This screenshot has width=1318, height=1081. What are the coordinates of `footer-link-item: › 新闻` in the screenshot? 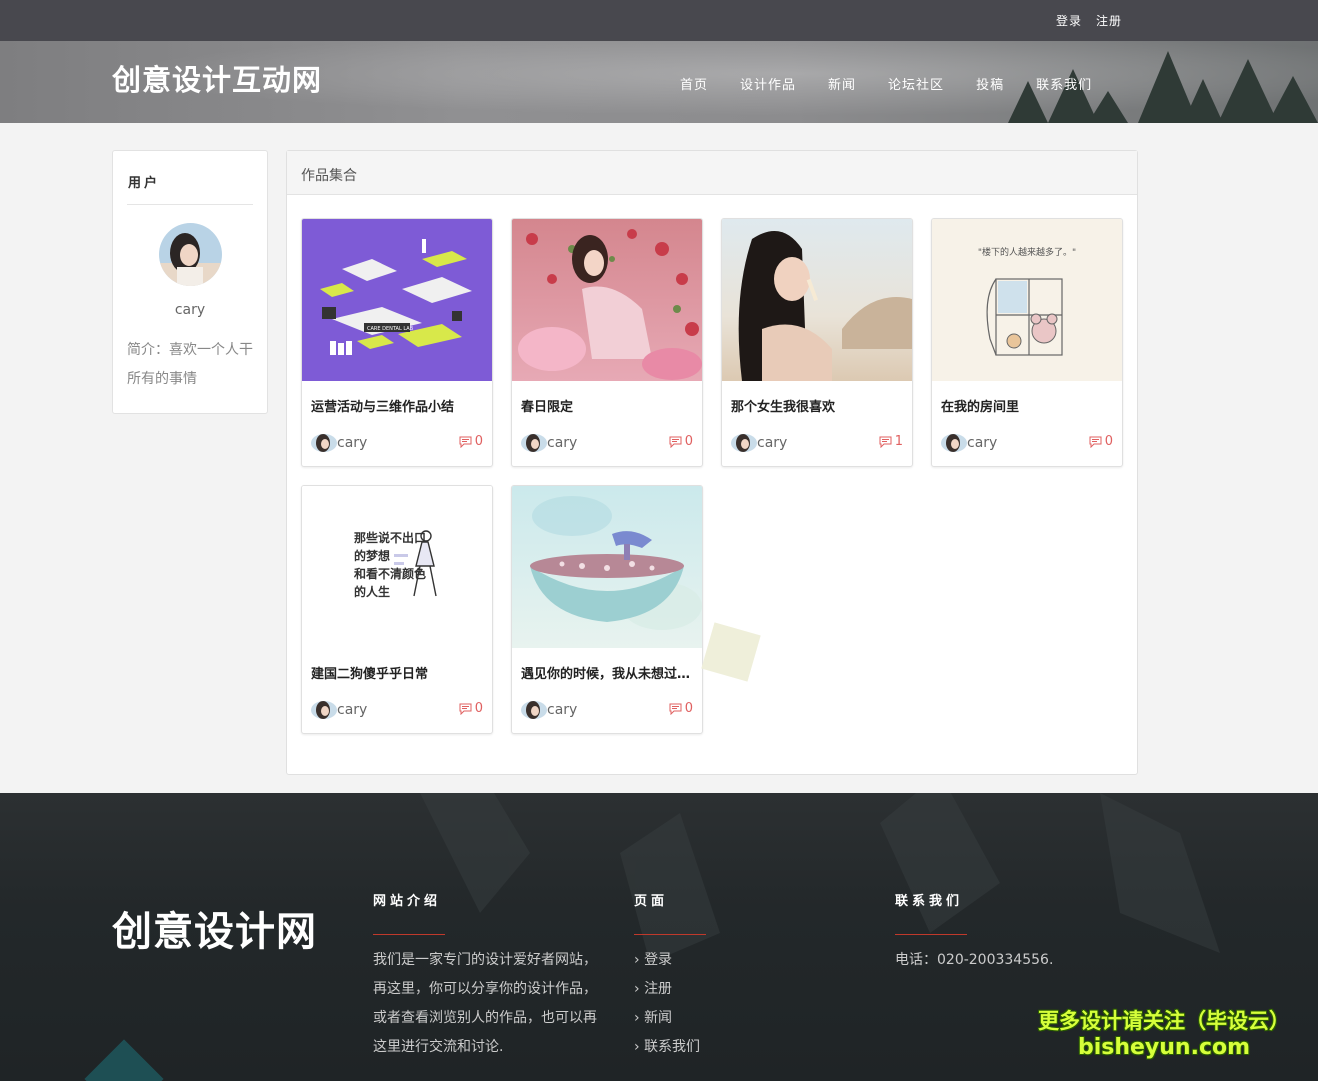 It's located at (653, 1018).